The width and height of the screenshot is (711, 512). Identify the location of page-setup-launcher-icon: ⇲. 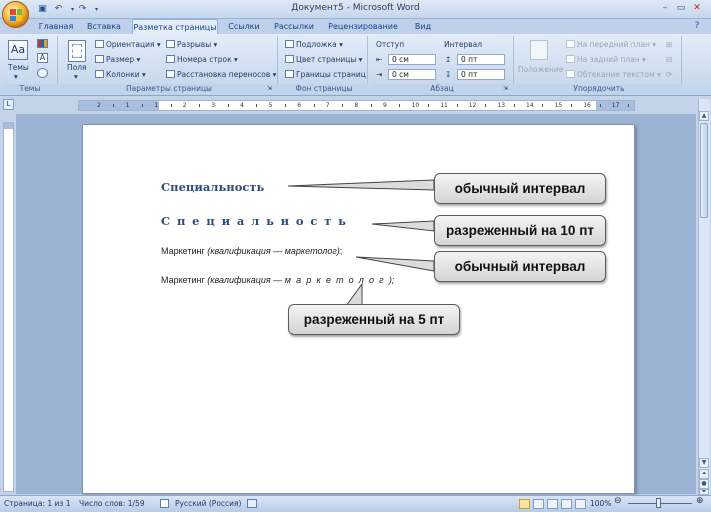
(269, 89).